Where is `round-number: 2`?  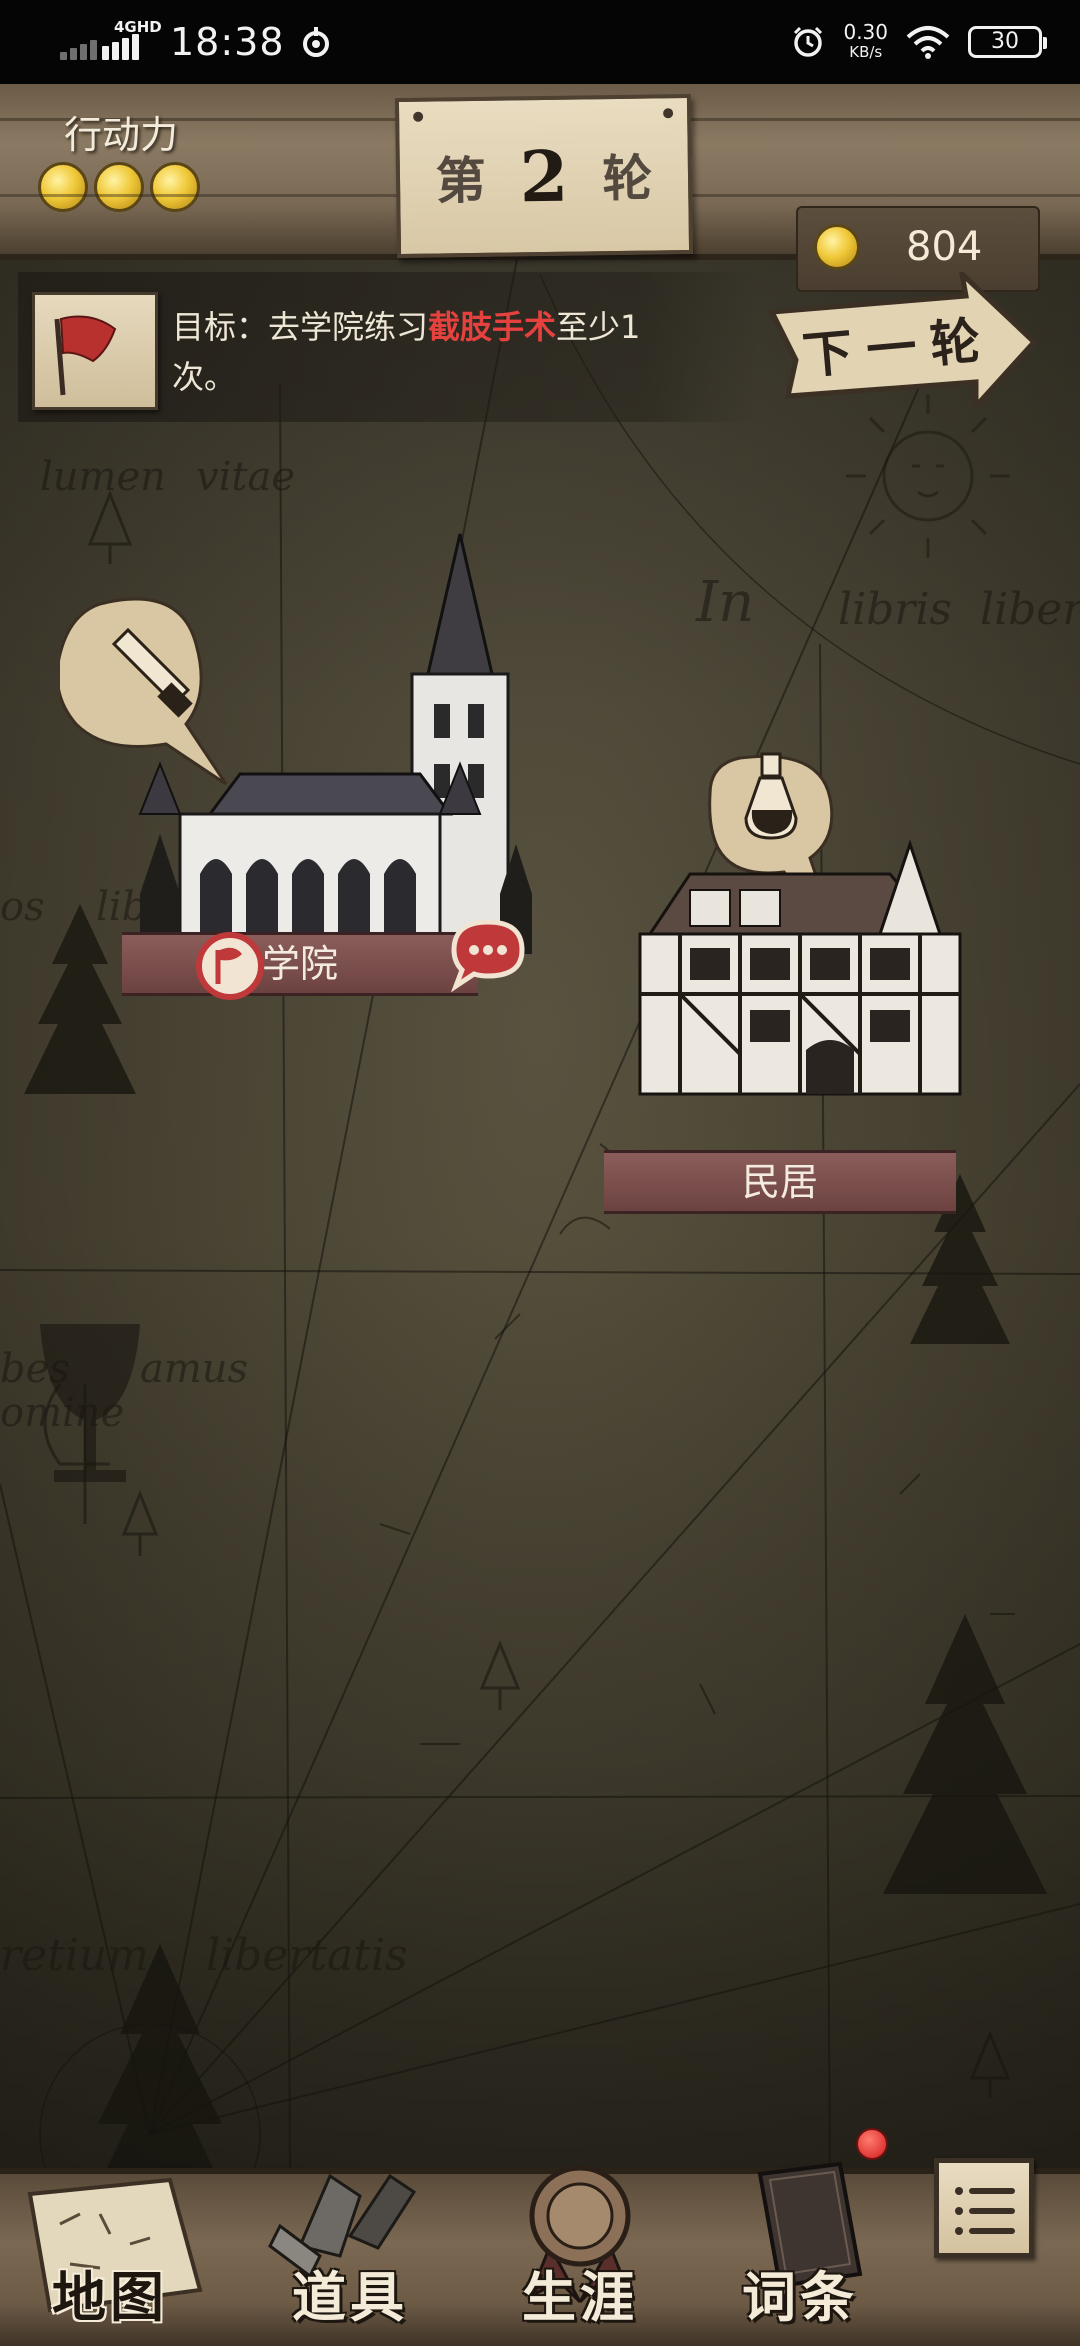
round-number: 2 is located at coordinates (544, 176).